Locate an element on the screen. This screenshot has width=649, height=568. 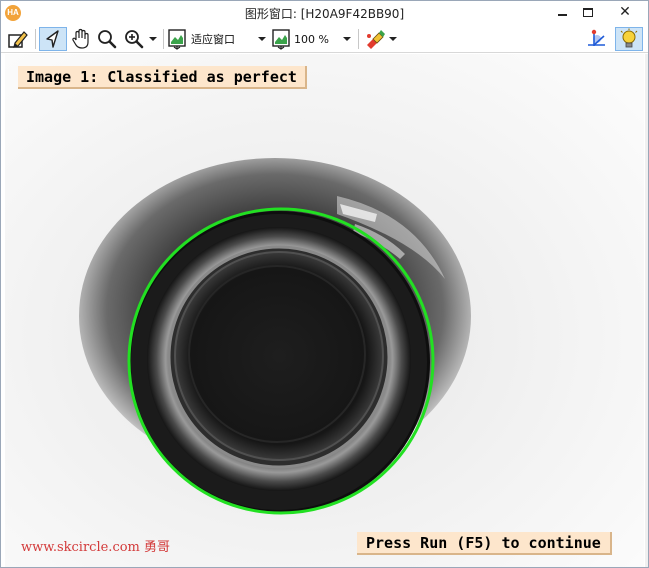
continue-prompt-label: Press Run (F5) to continue is located at coordinates (484, 543).